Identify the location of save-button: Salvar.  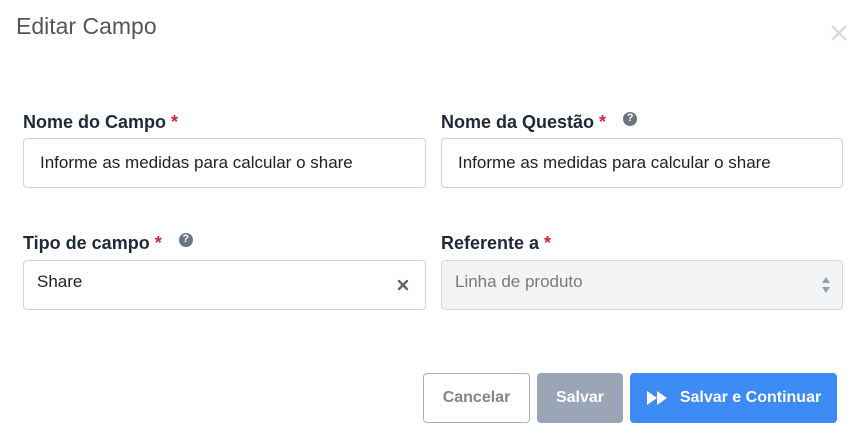
(580, 398).